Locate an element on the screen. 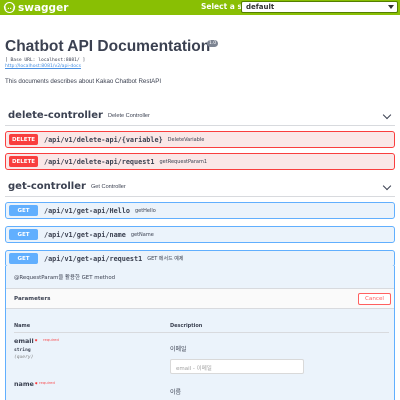 Image resolution: width=400 pixels, height=400 pixels. operation-get-name: GET /api/v1/get-api/name getName is located at coordinates (200, 234).